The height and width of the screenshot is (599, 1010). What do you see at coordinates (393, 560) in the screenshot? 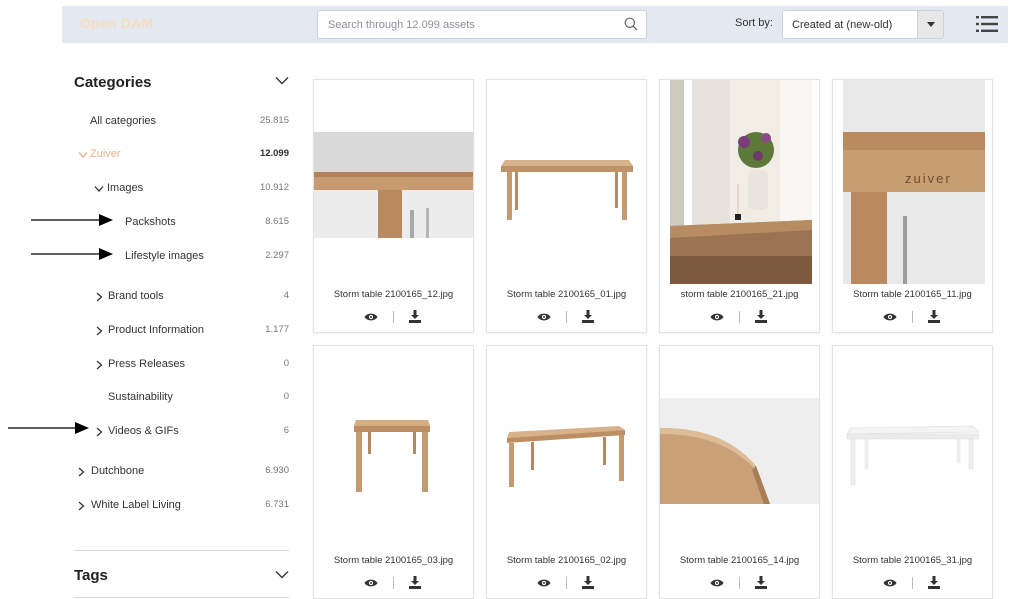
I see `asset-filename: Storm table 2100165_03.jpg` at bounding box center [393, 560].